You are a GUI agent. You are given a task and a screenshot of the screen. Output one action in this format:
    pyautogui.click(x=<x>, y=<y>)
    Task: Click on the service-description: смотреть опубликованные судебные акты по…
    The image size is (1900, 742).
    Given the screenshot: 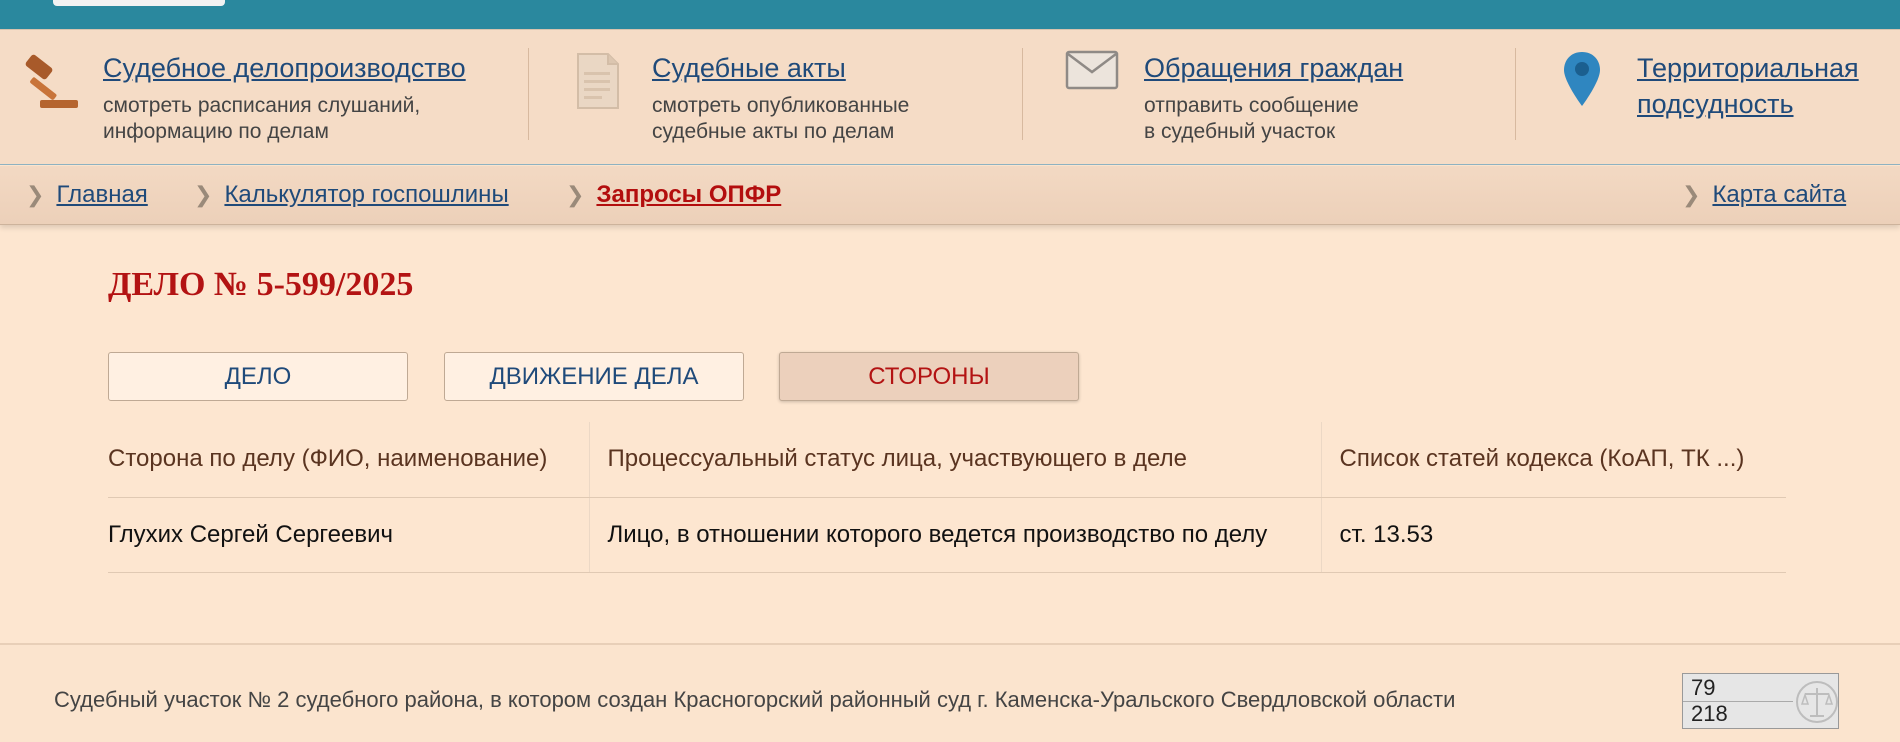 What is the action you would take?
    pyautogui.click(x=780, y=119)
    